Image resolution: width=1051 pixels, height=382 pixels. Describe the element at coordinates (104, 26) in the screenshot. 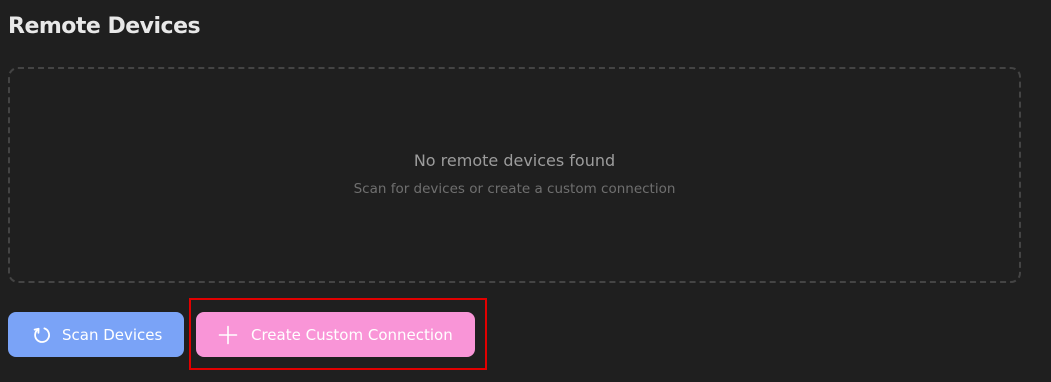

I see `page-title: Remote Devices` at that location.